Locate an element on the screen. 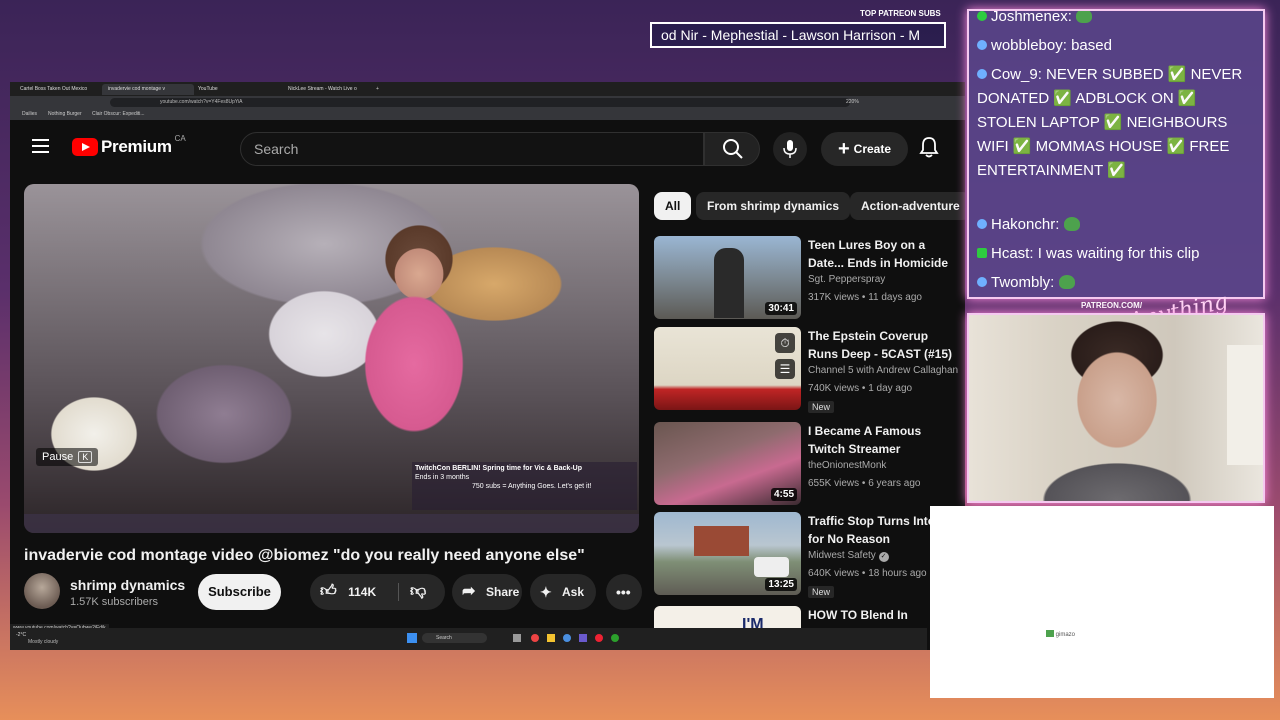  watch-later-icon: ⏱ is located at coordinates (785, 343).